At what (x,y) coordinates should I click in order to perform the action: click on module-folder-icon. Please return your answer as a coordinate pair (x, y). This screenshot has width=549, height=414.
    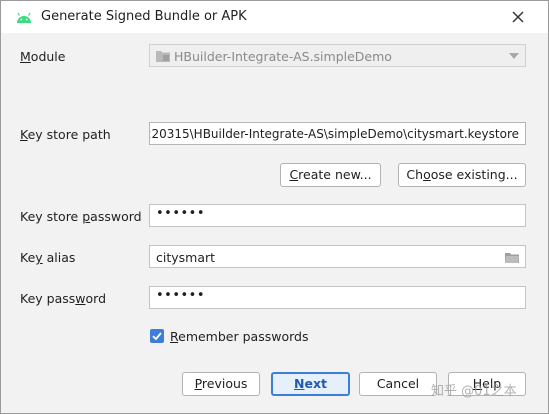
    Looking at the image, I should click on (163, 56).